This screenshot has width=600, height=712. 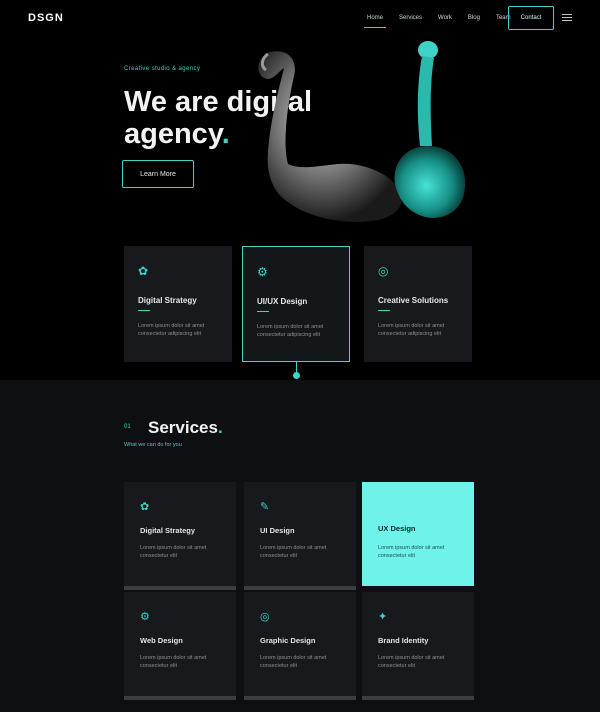 I want to click on logo: DSGN, so click(x=46, y=18).